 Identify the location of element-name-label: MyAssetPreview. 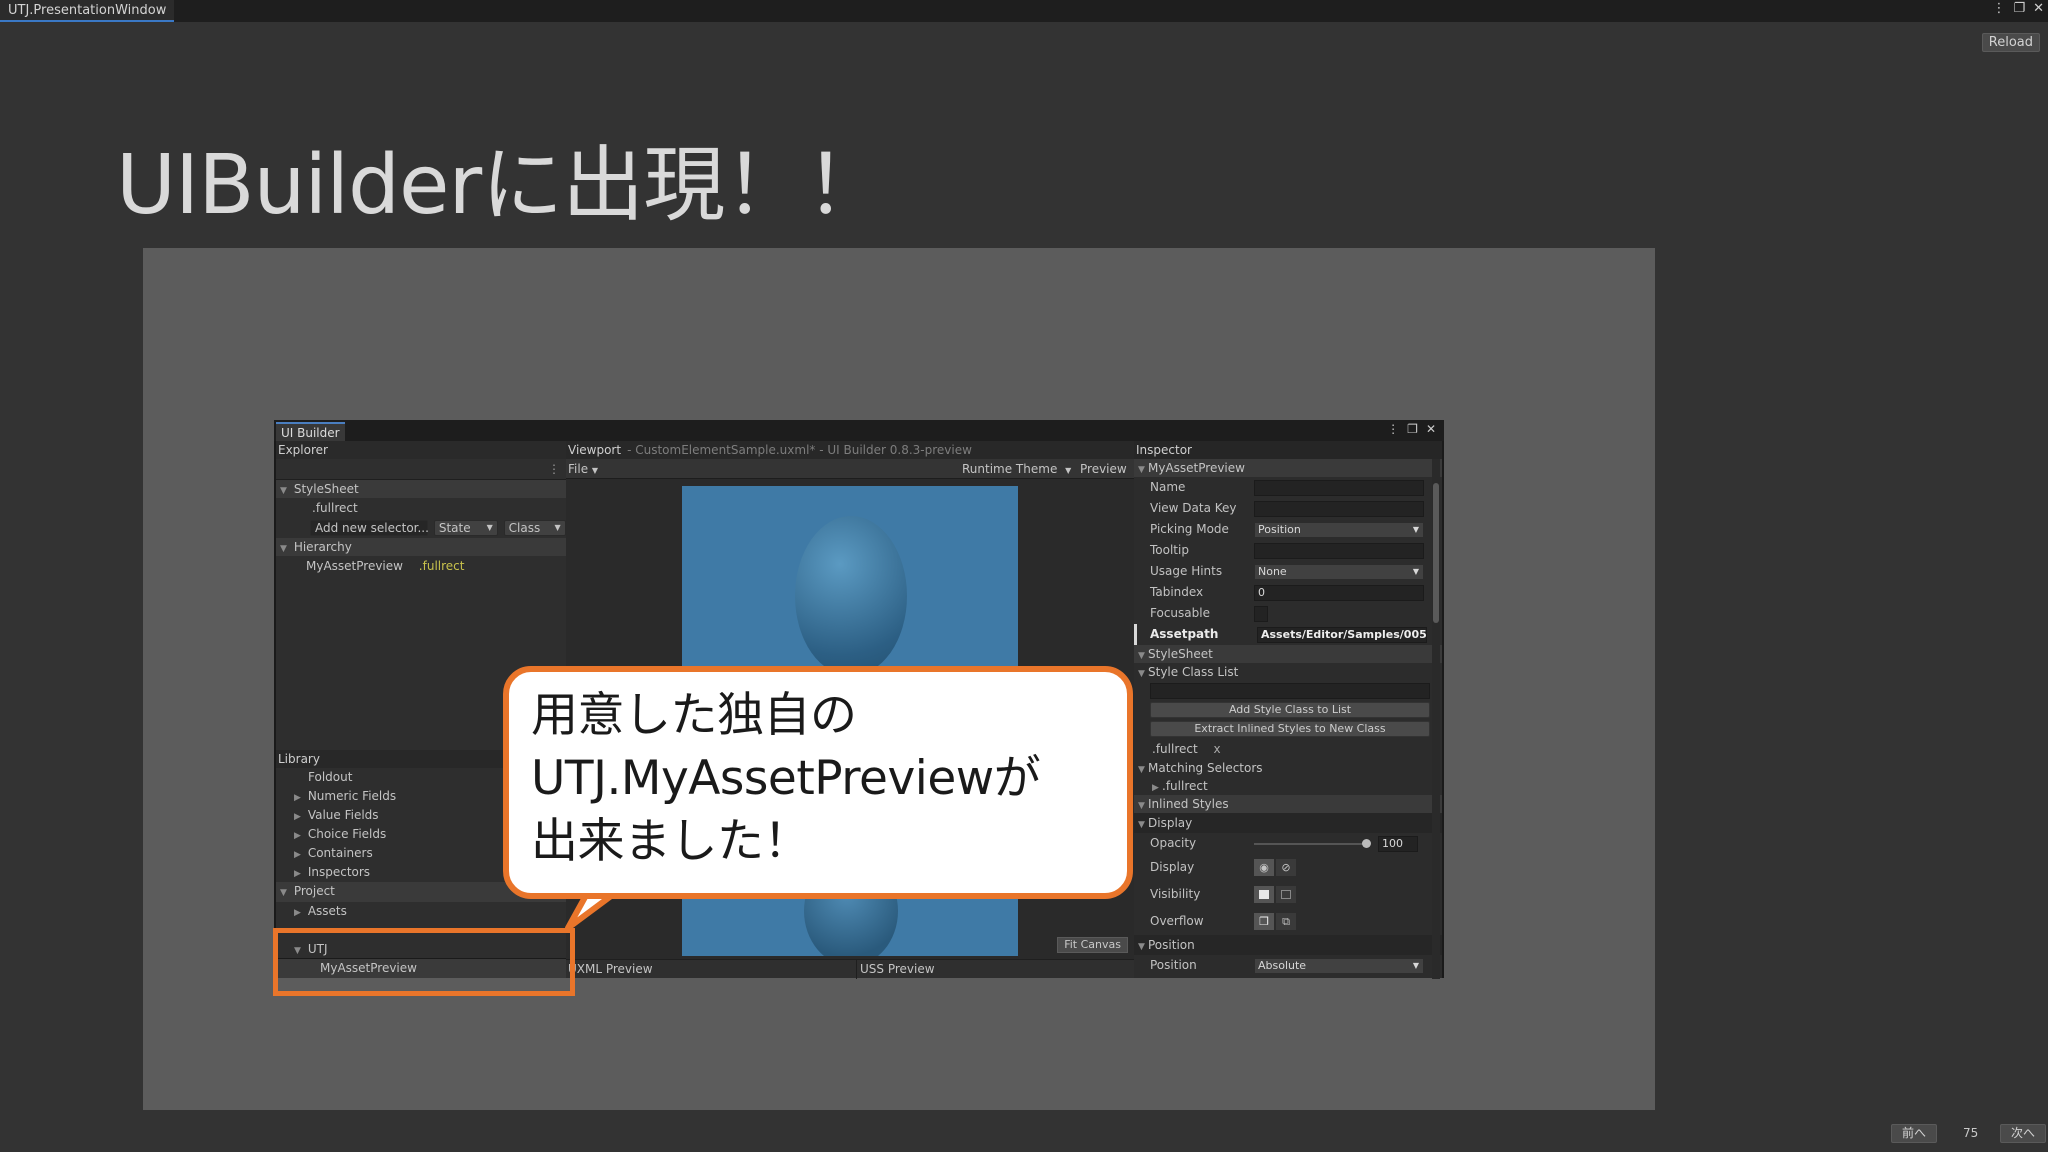
(1196, 468).